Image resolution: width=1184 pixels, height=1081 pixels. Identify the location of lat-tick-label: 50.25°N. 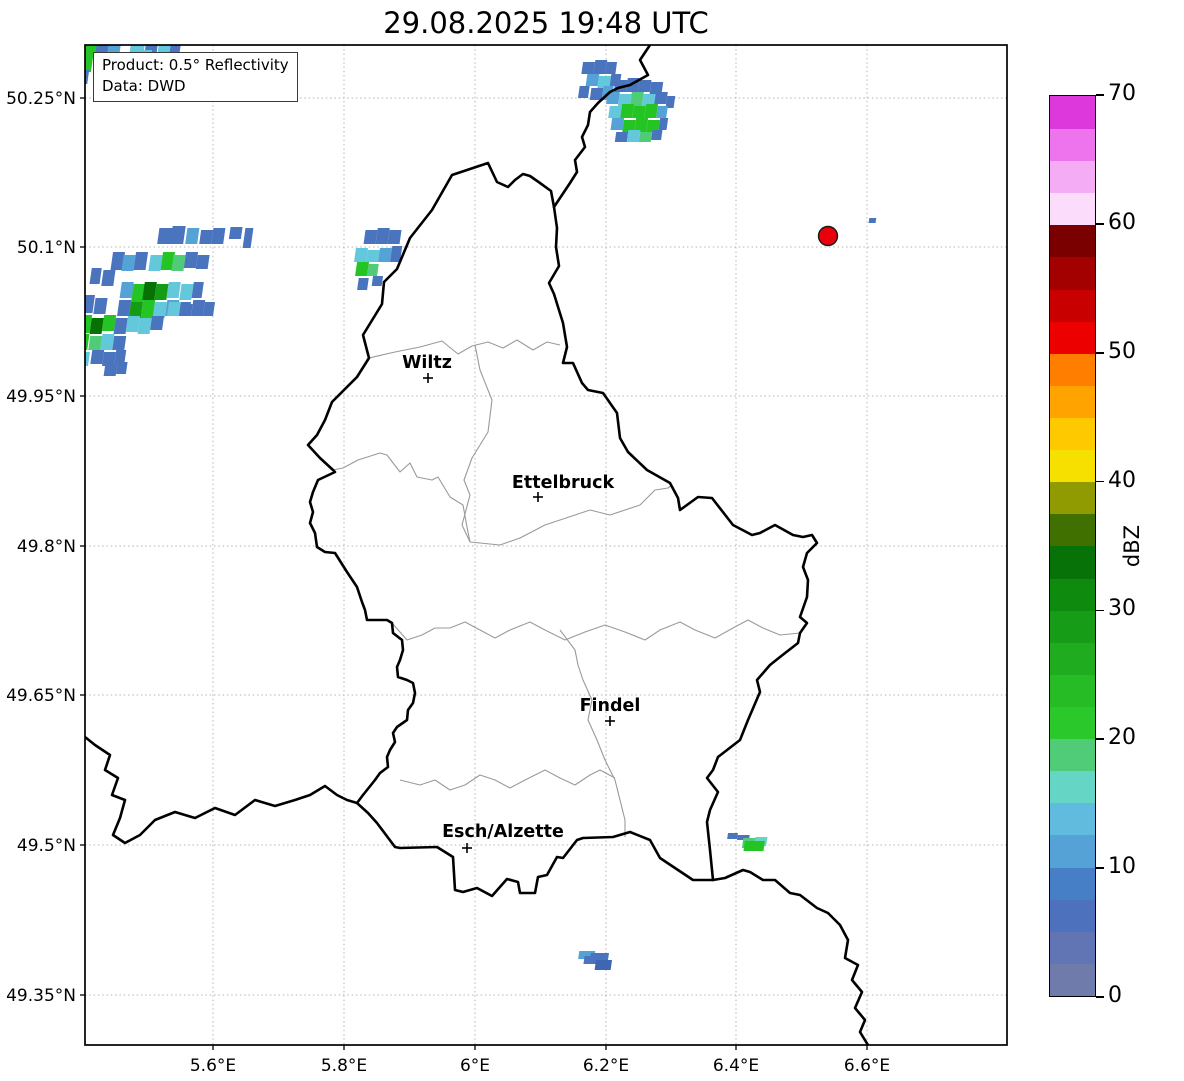
(41, 99).